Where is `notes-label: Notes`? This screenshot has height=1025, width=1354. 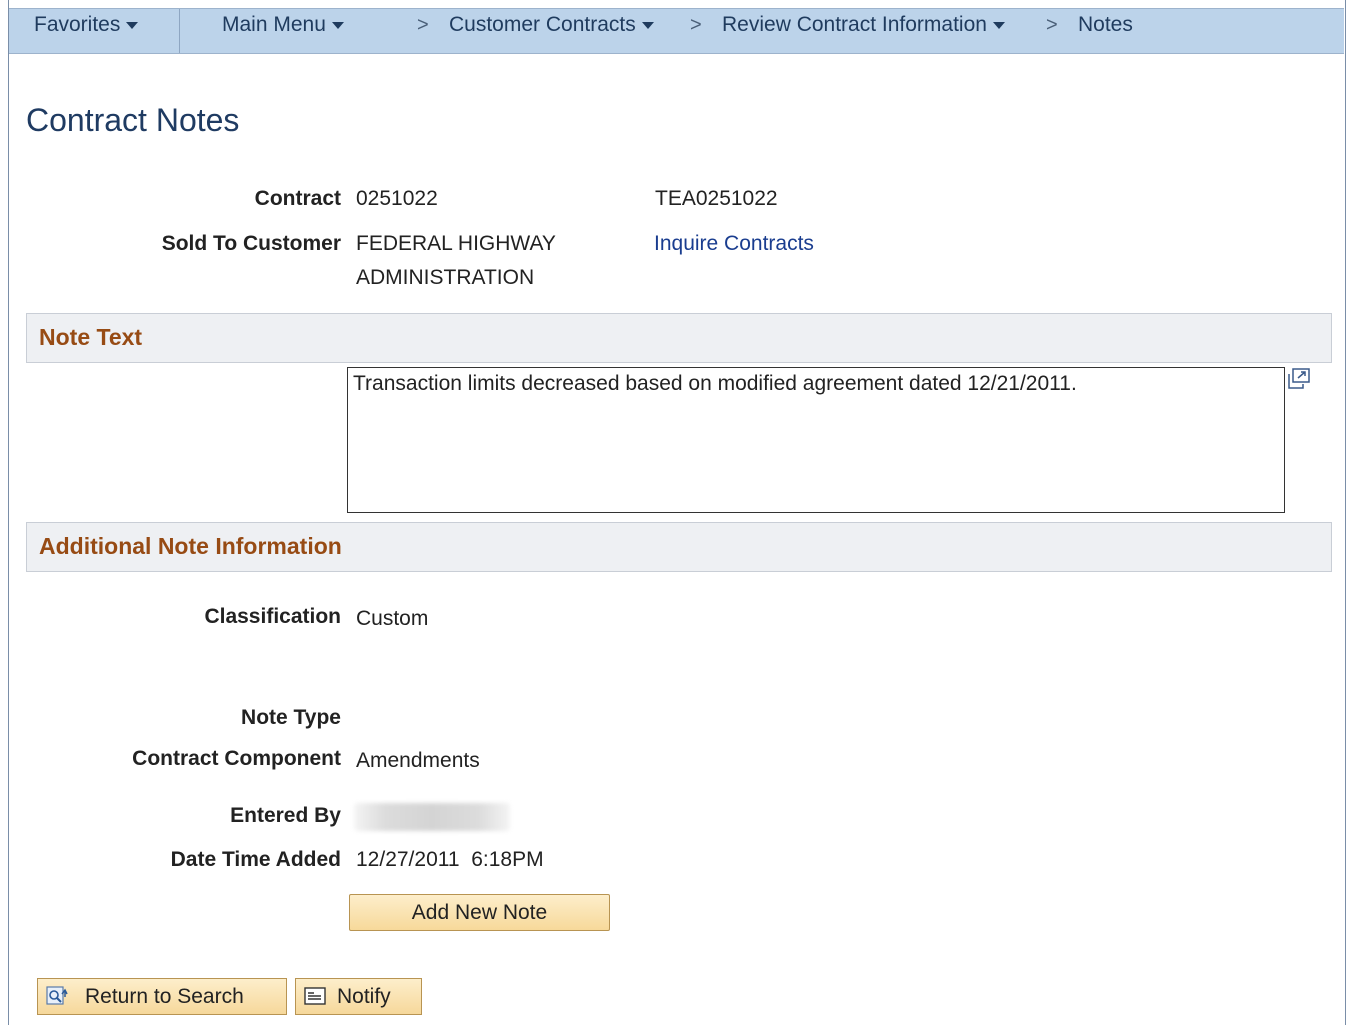 notes-label: Notes is located at coordinates (1105, 24).